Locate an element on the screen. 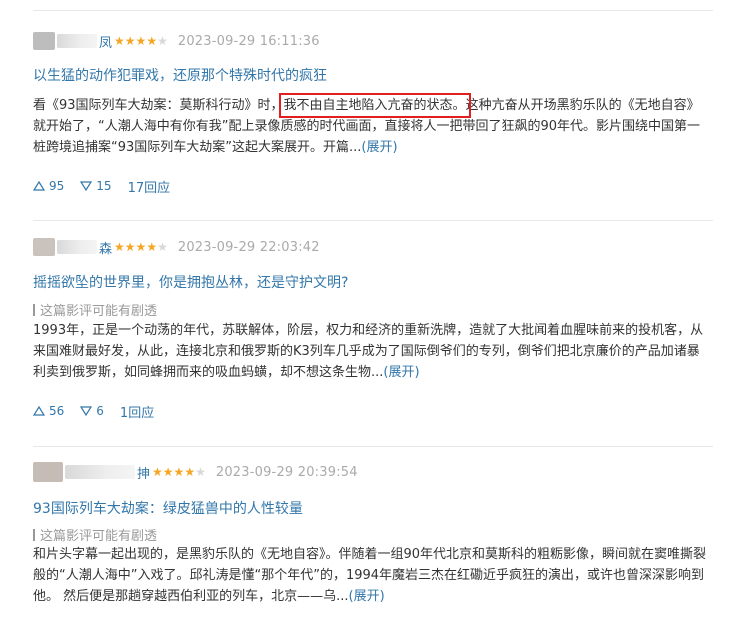  top-divider is located at coordinates (373, 10).